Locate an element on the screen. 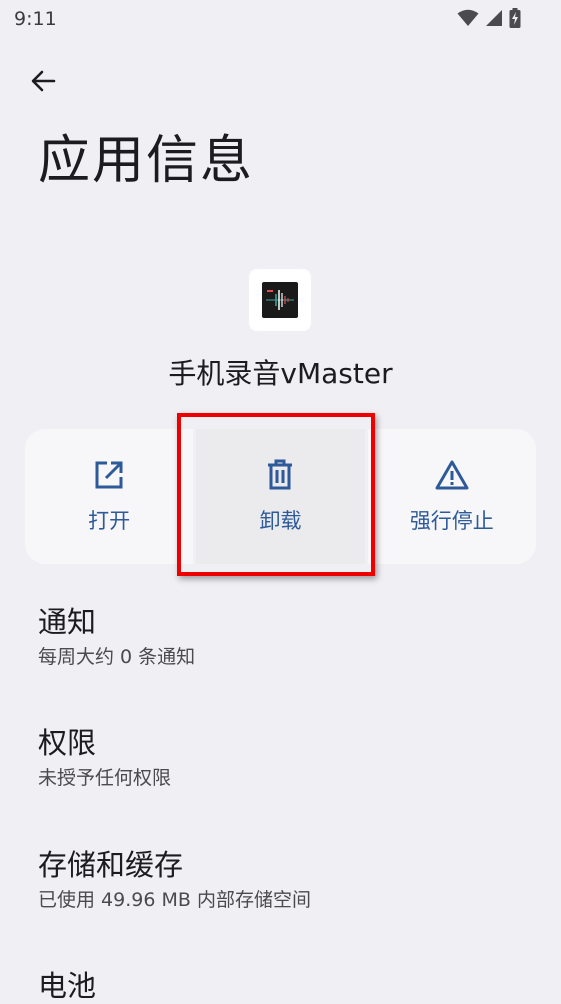 The image size is (561, 1004). app-icon is located at coordinates (280, 300).